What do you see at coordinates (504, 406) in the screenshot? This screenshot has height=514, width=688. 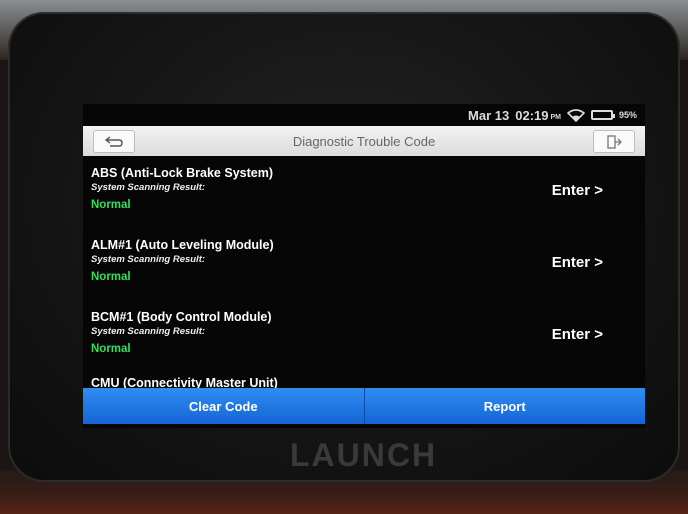 I see `report-button: Report` at bounding box center [504, 406].